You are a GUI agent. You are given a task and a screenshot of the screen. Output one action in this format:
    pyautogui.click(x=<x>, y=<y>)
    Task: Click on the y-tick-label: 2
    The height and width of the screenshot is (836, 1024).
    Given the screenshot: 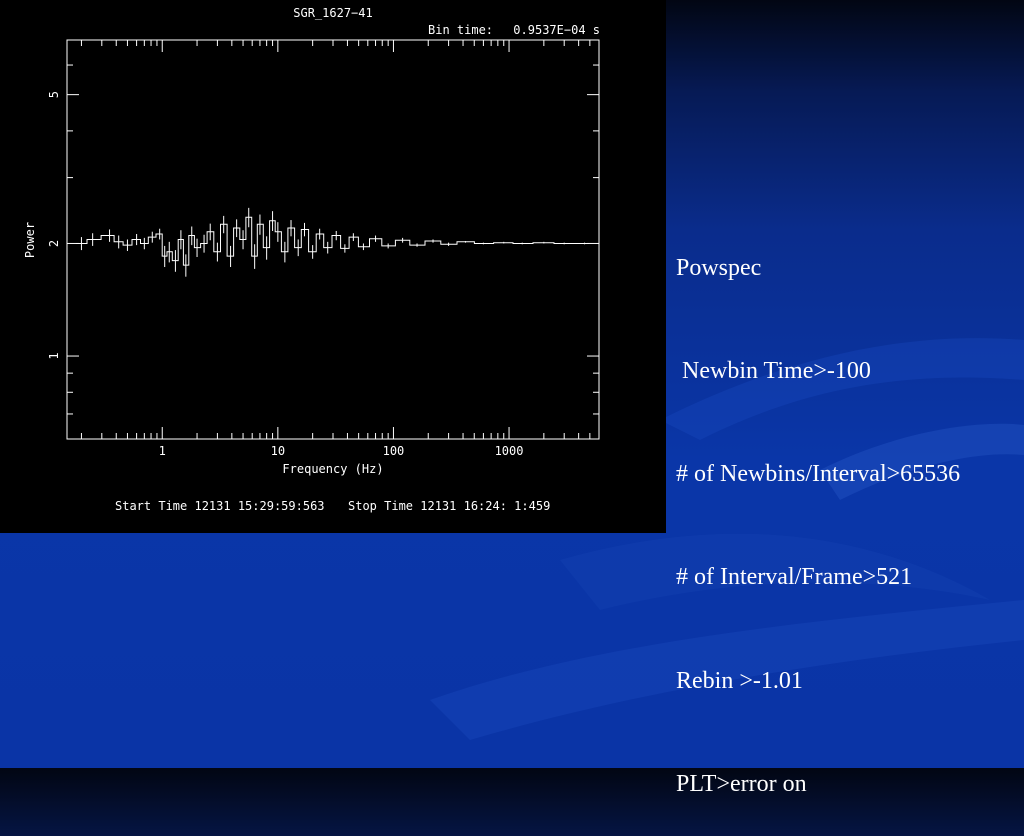 What is the action you would take?
    pyautogui.click(x=54, y=243)
    